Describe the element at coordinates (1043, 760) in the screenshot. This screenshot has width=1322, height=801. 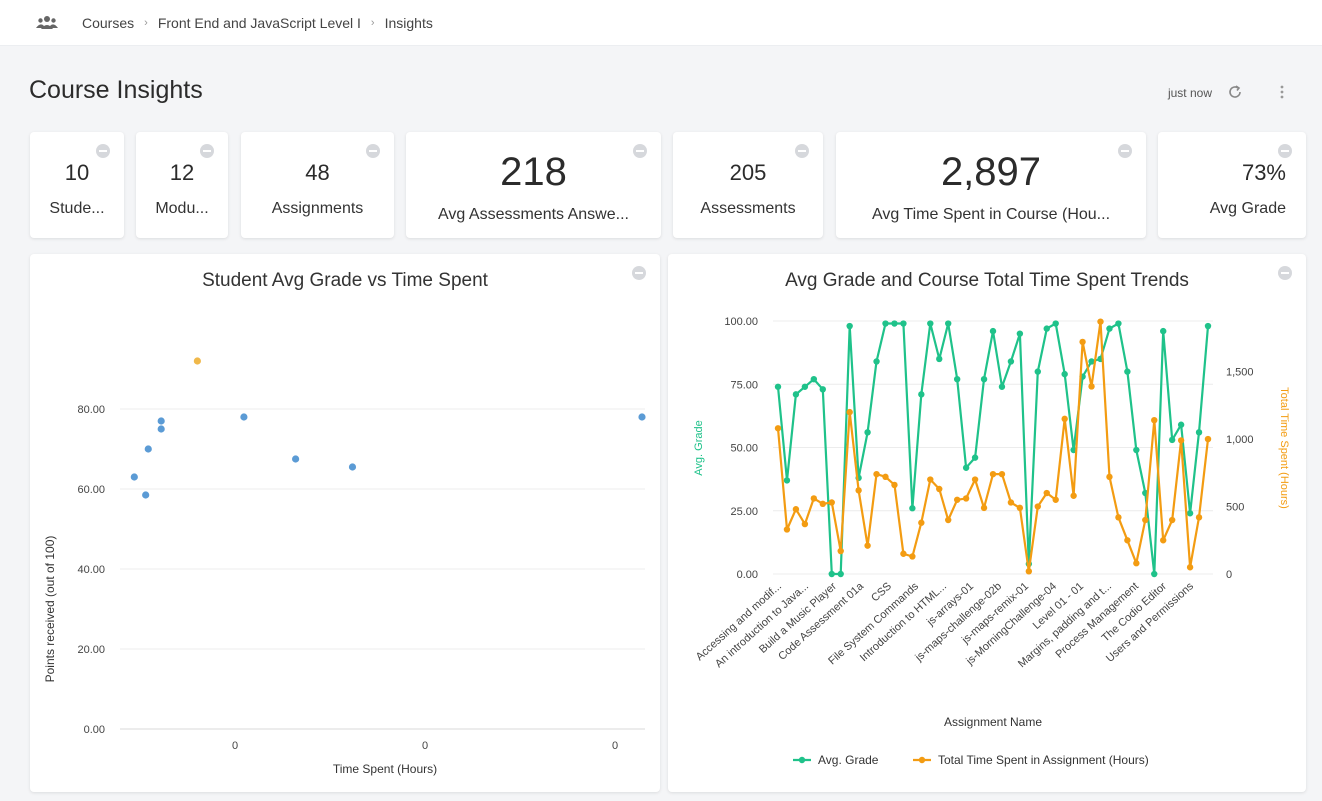
I see `legend-label: Total Time Spent in Assignment (Hours)` at that location.